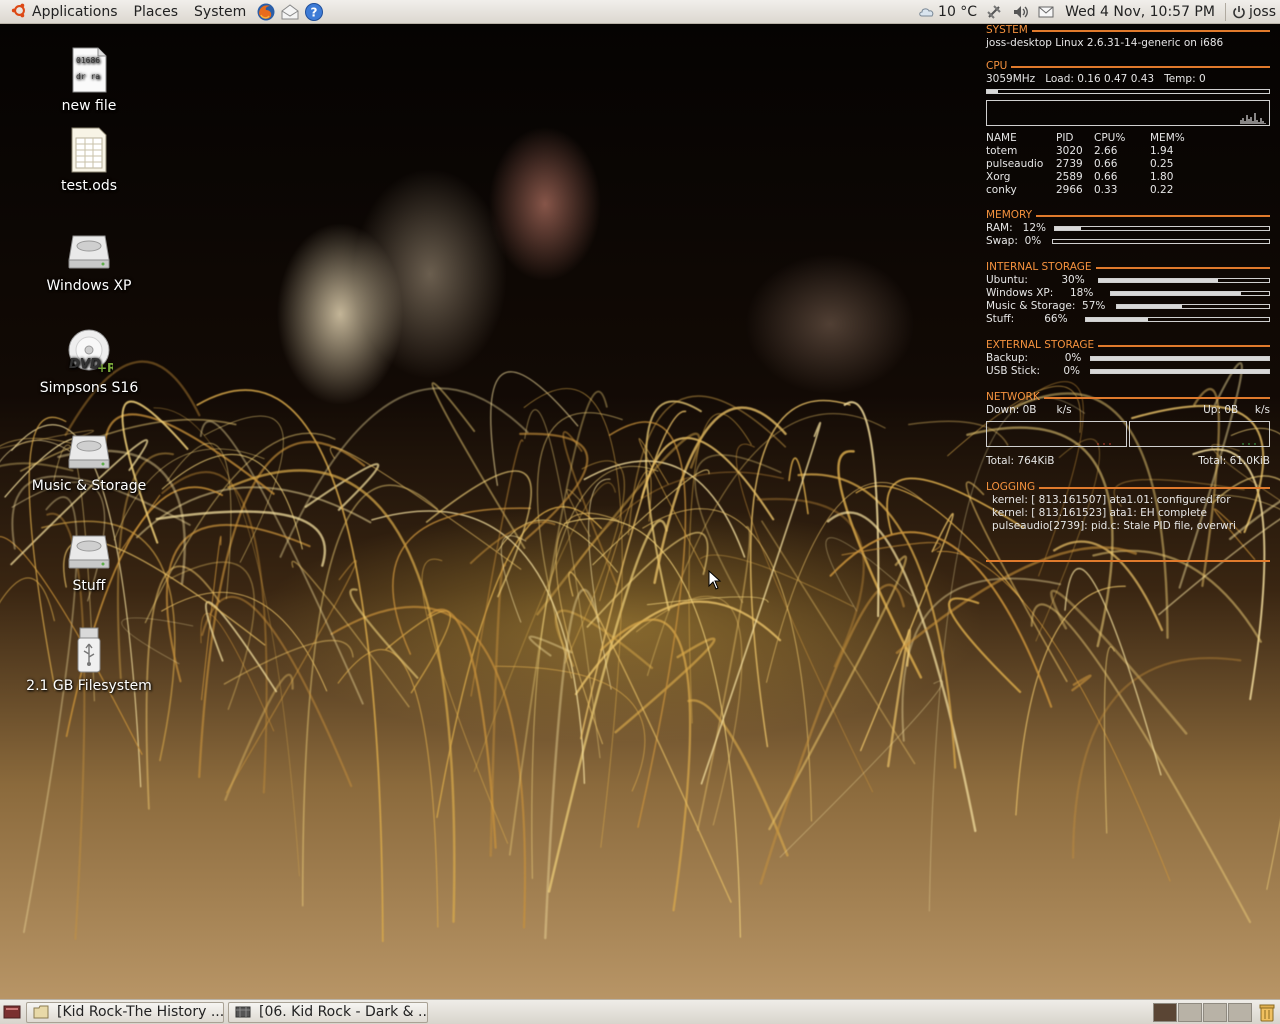  What do you see at coordinates (1040, 293) in the screenshot?
I see `storage-label: Windows XP: 18%` at bounding box center [1040, 293].